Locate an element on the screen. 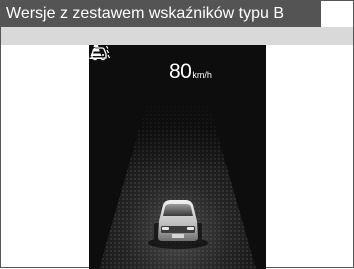 The image size is (354, 269). header-band is located at coordinates (177, 36).